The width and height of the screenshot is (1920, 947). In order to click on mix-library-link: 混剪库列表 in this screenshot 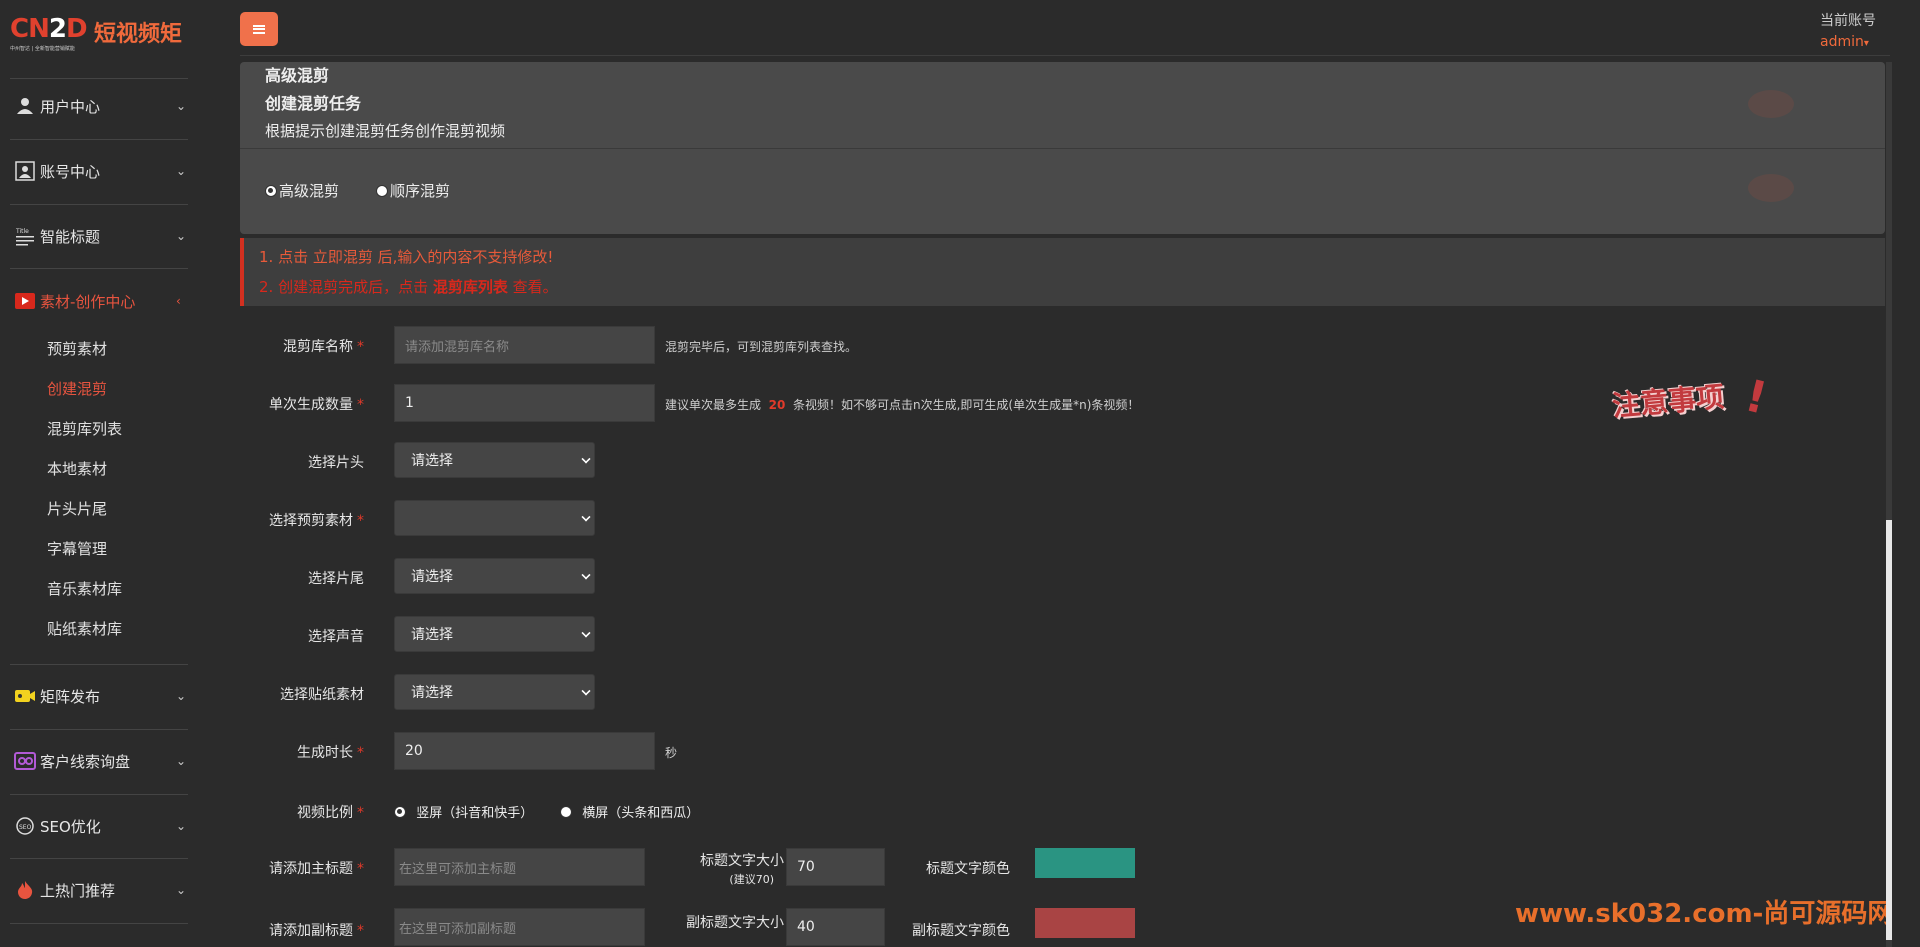, I will do `click(470, 287)`.